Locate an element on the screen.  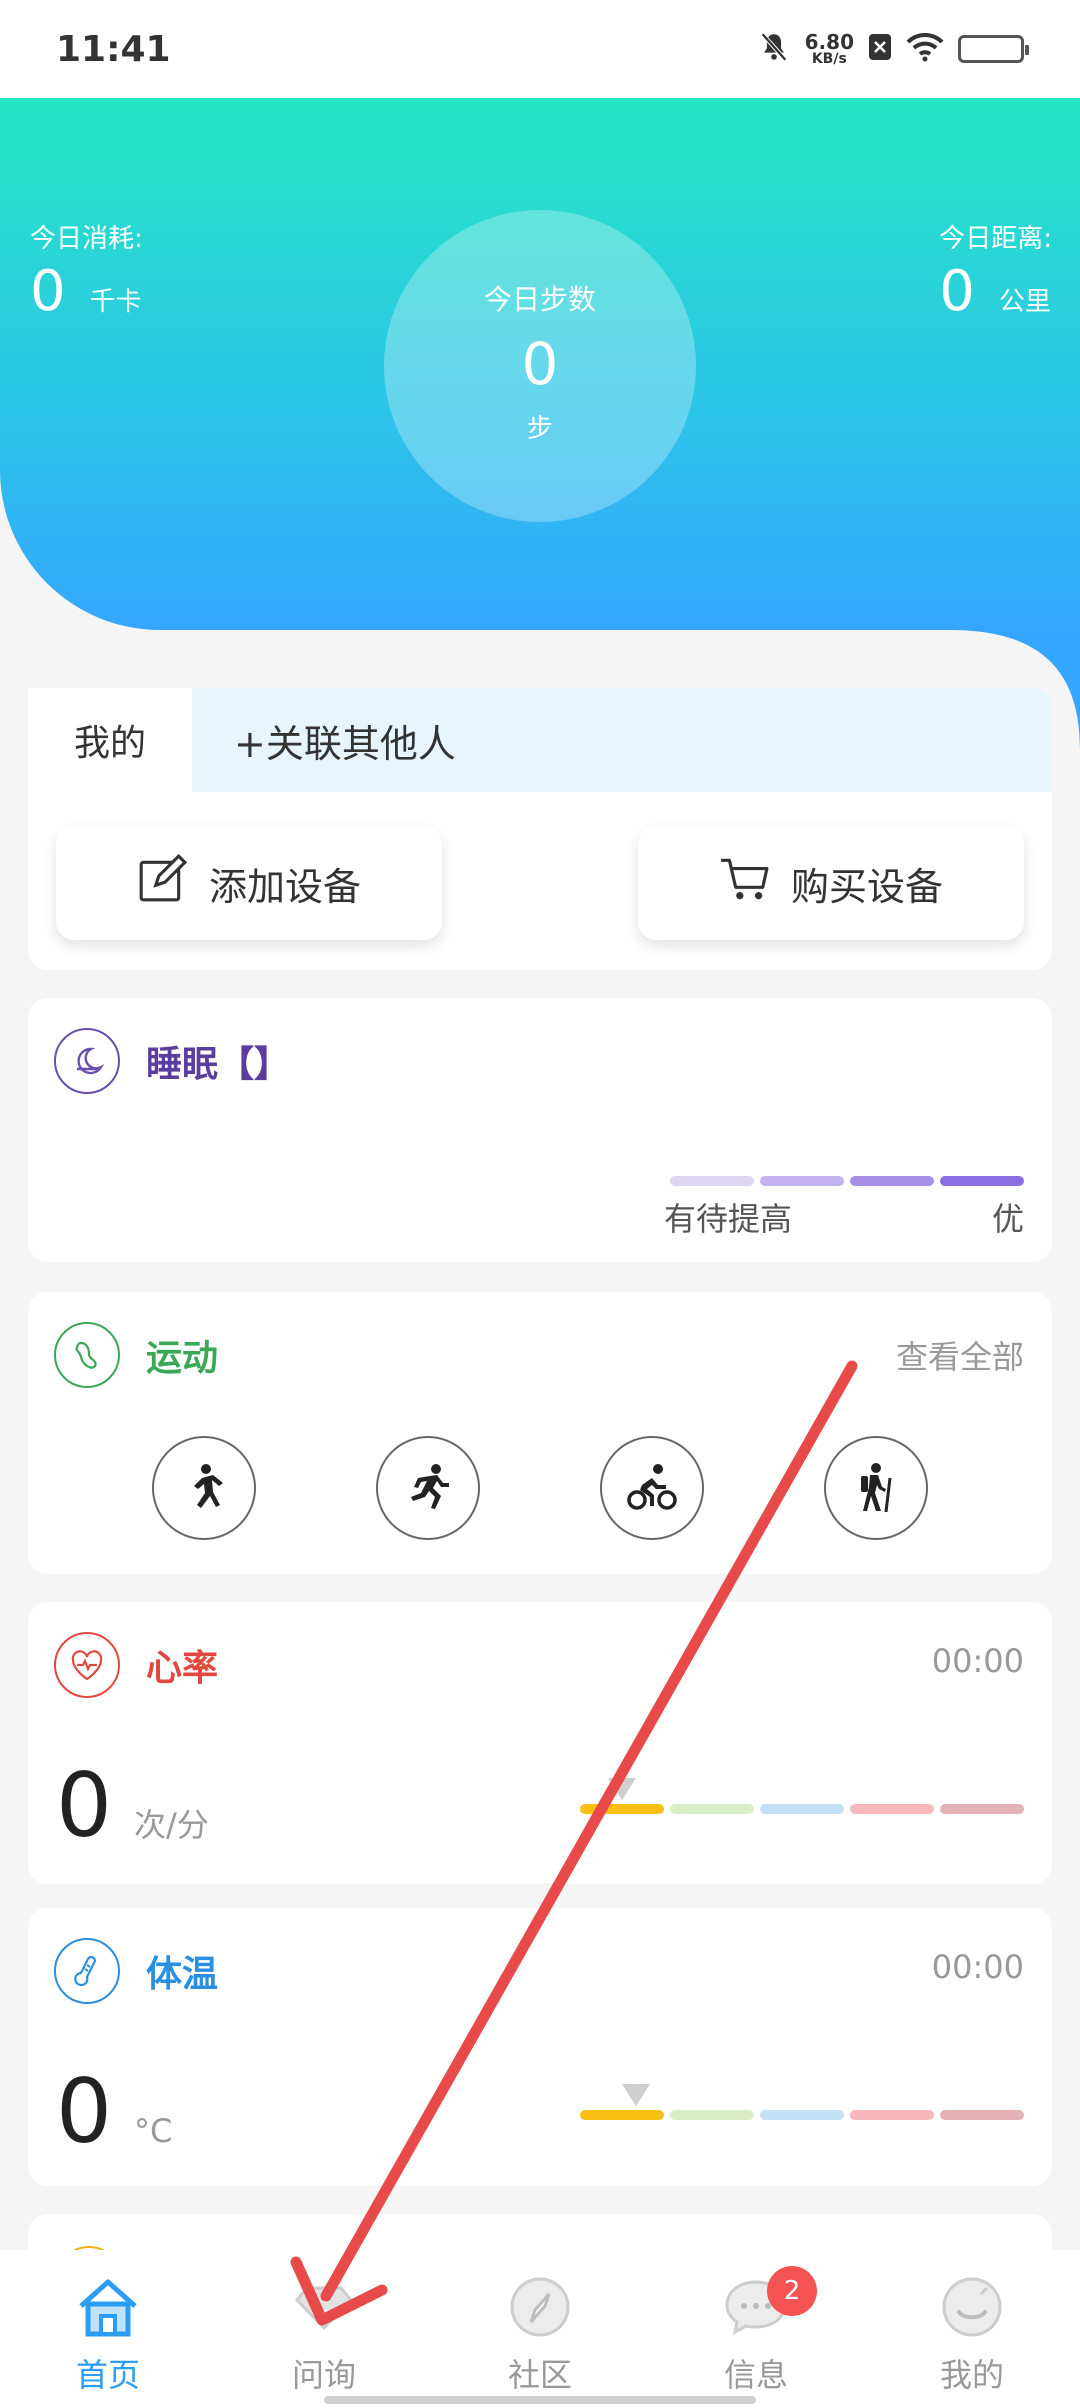
nav-profile: 我的 is located at coordinates (972, 2334).